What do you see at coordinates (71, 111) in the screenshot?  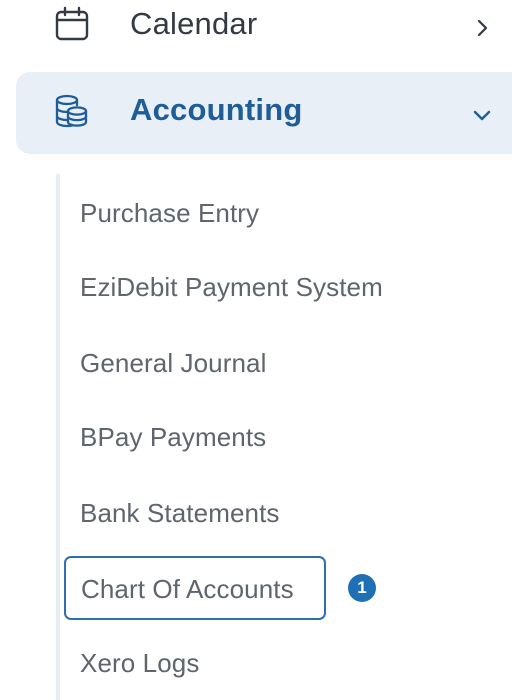 I see `database-icon` at bounding box center [71, 111].